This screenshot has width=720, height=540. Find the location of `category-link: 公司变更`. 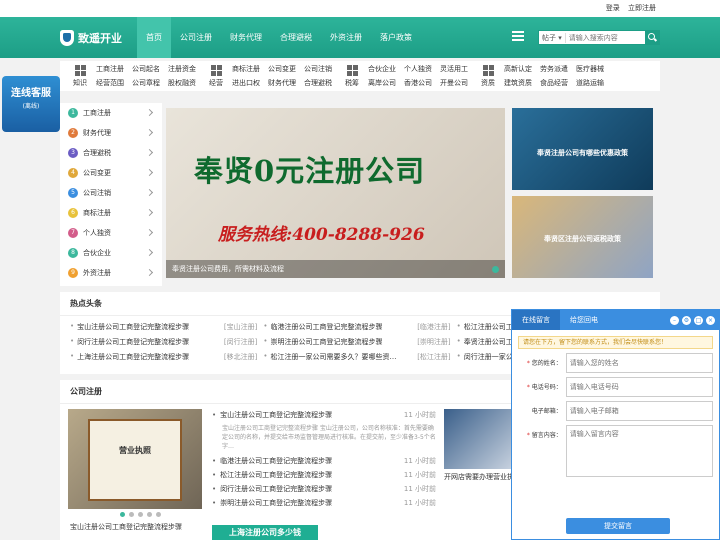

category-link: 公司变更 is located at coordinates (282, 69).